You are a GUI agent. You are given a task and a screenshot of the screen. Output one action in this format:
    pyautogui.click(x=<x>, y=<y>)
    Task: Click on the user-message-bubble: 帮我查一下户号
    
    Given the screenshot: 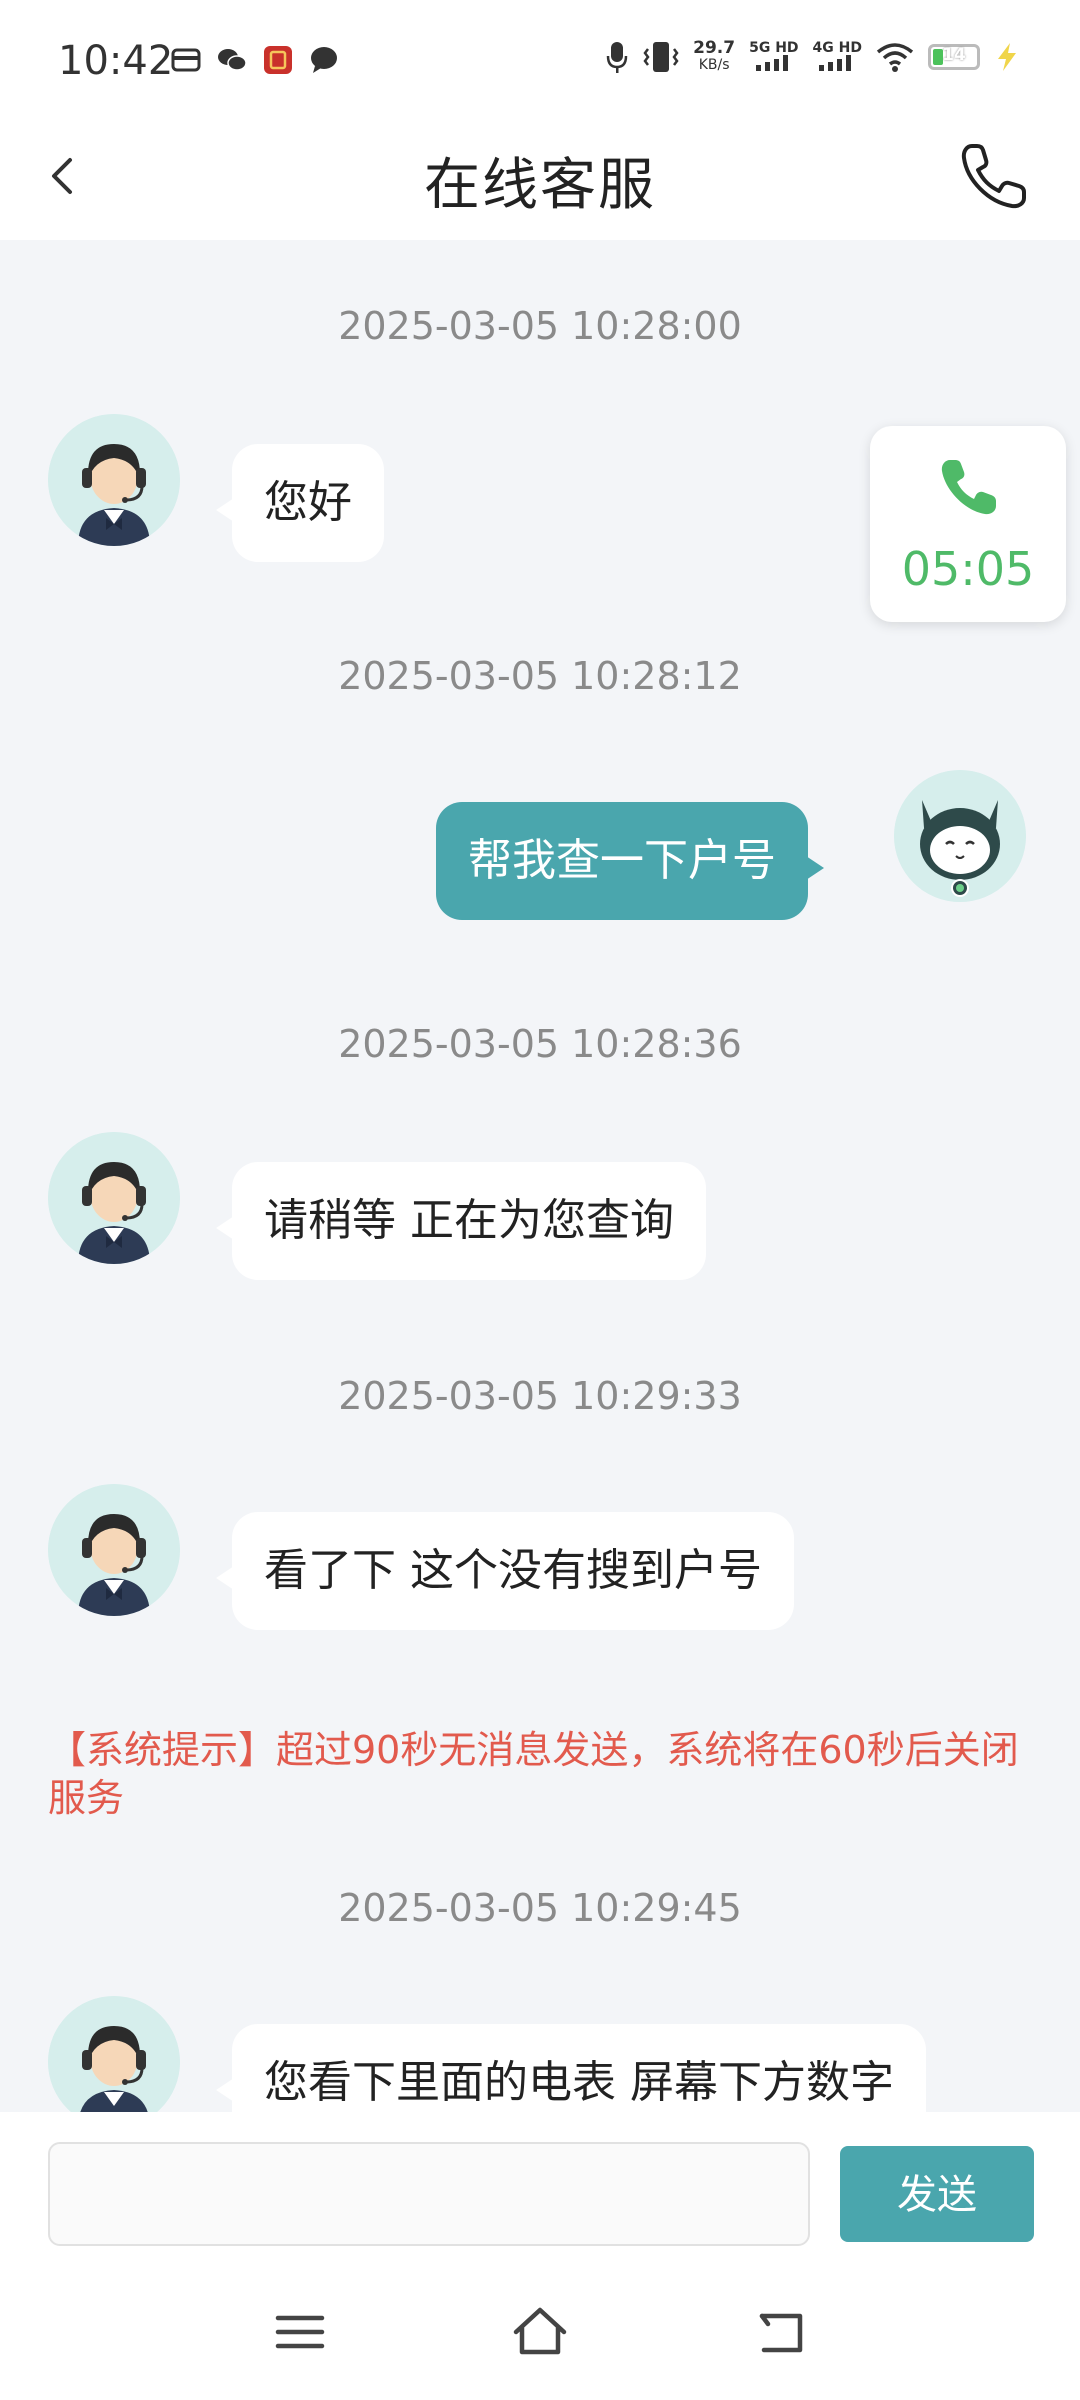 What is the action you would take?
    pyautogui.click(x=630, y=861)
    